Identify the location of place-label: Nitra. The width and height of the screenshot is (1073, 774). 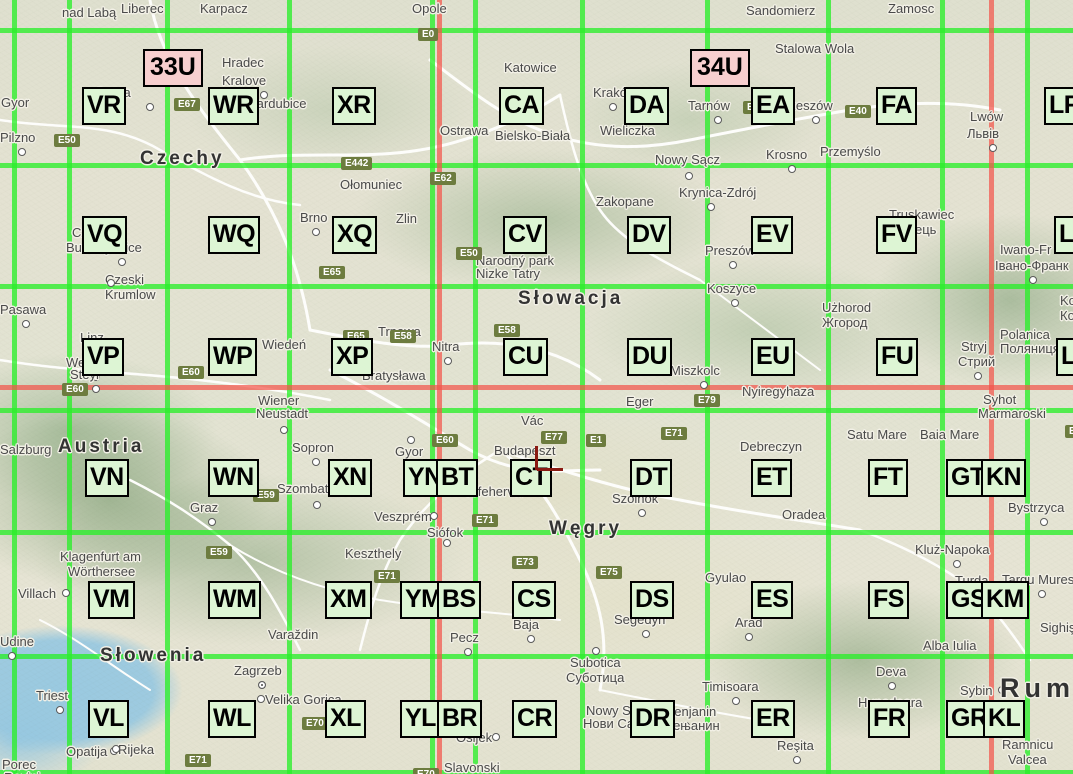
(446, 346).